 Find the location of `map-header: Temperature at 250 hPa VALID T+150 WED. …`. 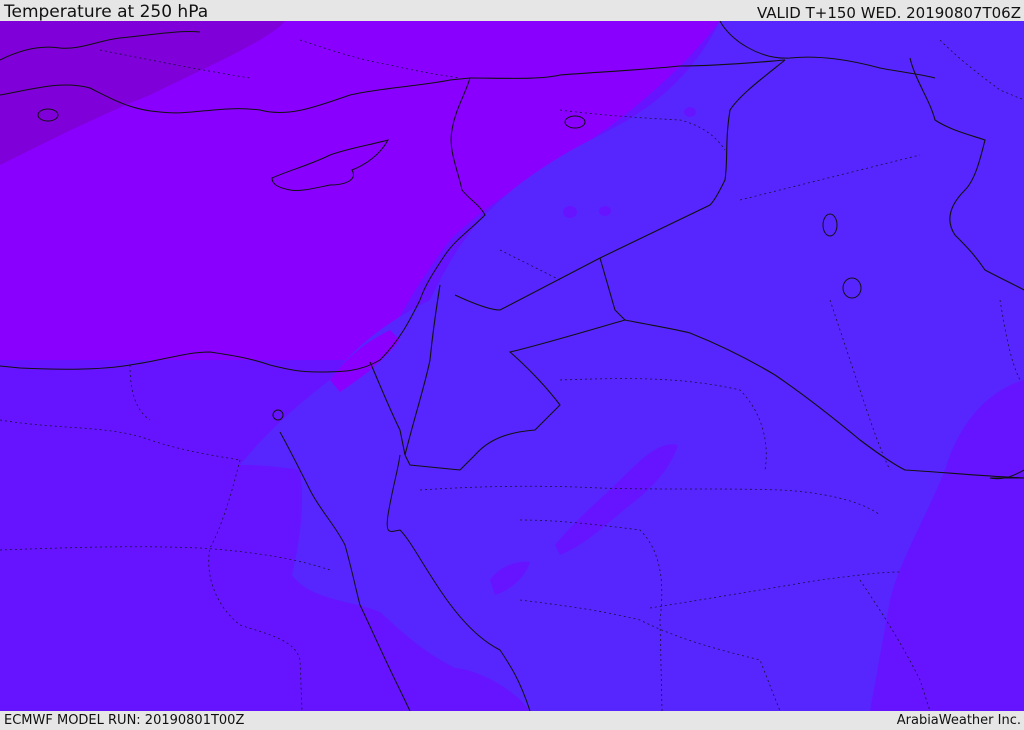

map-header: Temperature at 250 hPa VALID T+150 WED. … is located at coordinates (512, 10).